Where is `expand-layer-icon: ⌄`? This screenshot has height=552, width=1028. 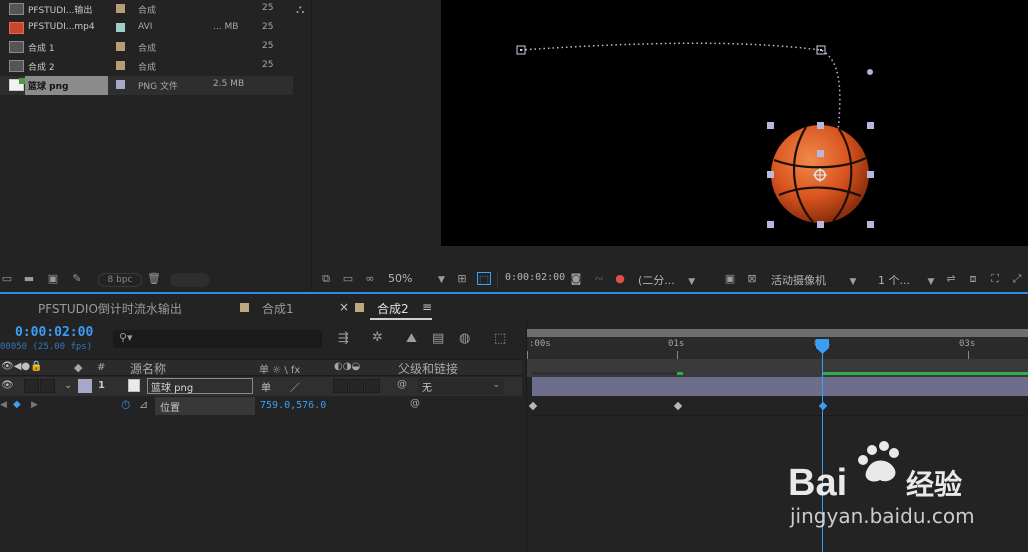 expand-layer-icon: ⌄ is located at coordinates (68, 385).